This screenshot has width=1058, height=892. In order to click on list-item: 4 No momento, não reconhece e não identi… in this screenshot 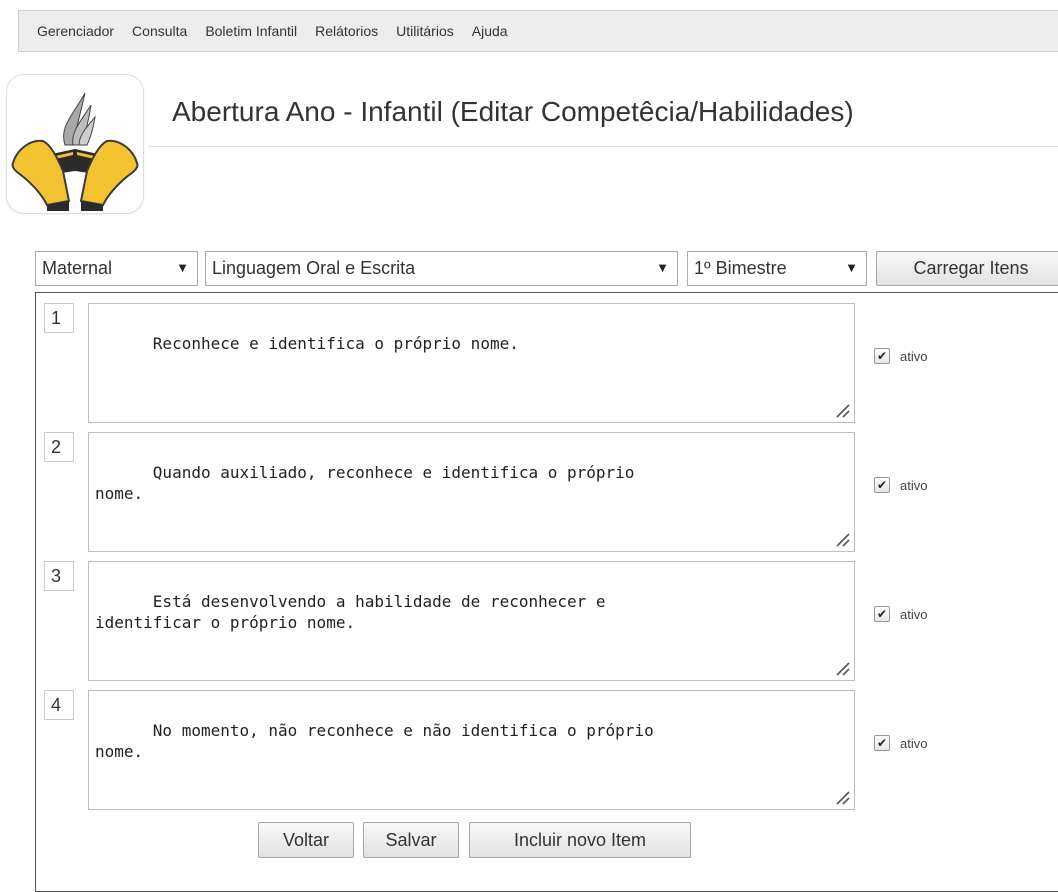, I will do `click(547, 745)`.